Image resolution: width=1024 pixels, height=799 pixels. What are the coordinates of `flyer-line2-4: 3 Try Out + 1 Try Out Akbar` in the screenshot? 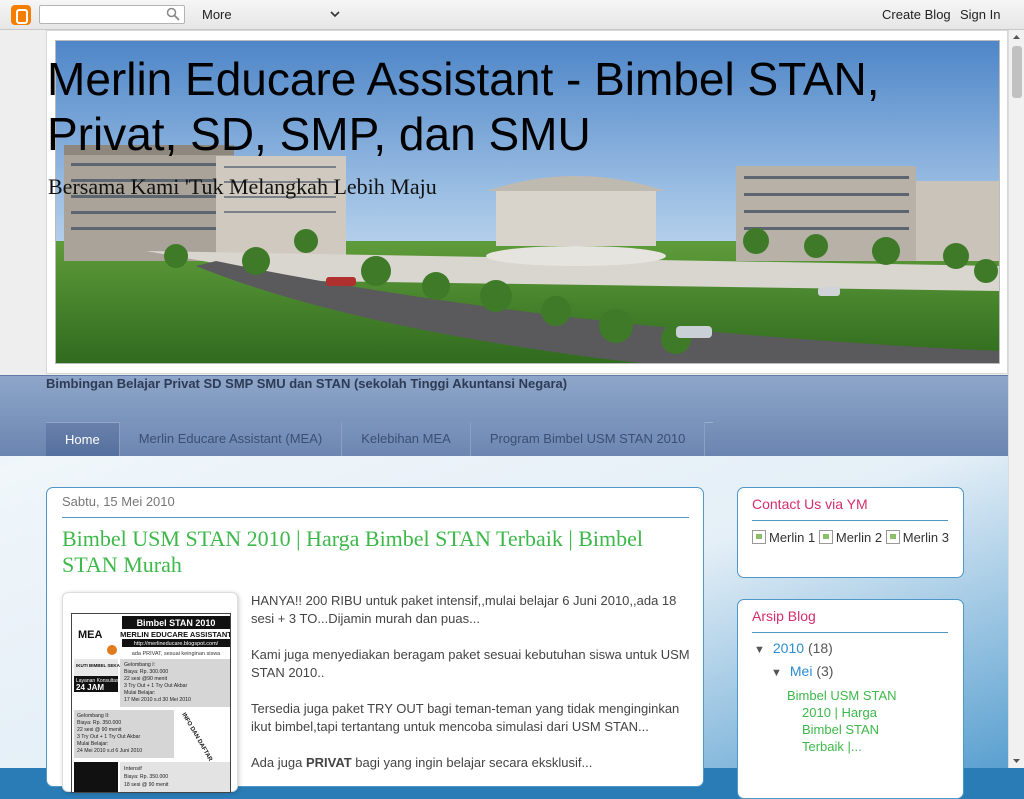 It's located at (109, 737).